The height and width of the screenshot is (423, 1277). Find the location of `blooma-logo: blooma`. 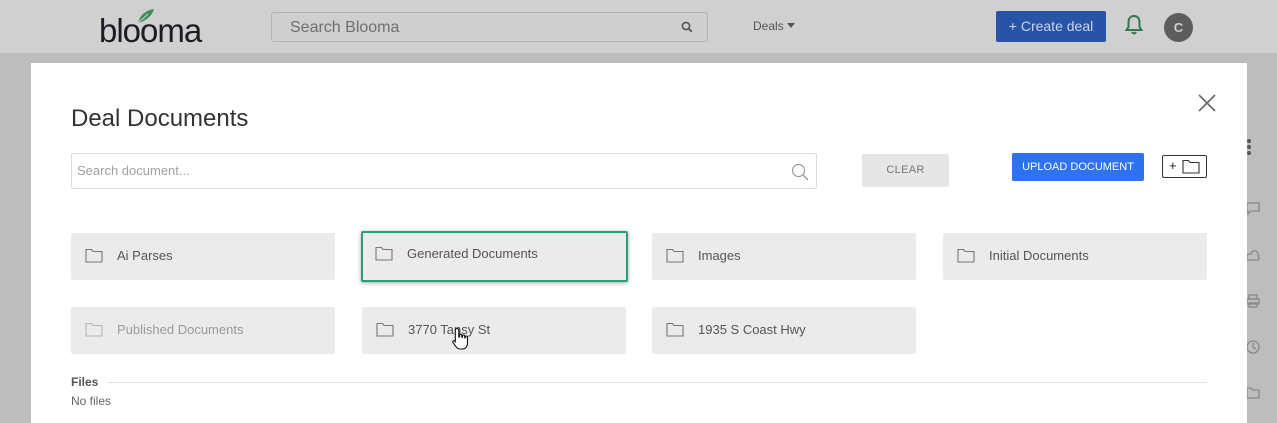

blooma-logo: blooma is located at coordinates (150, 28).